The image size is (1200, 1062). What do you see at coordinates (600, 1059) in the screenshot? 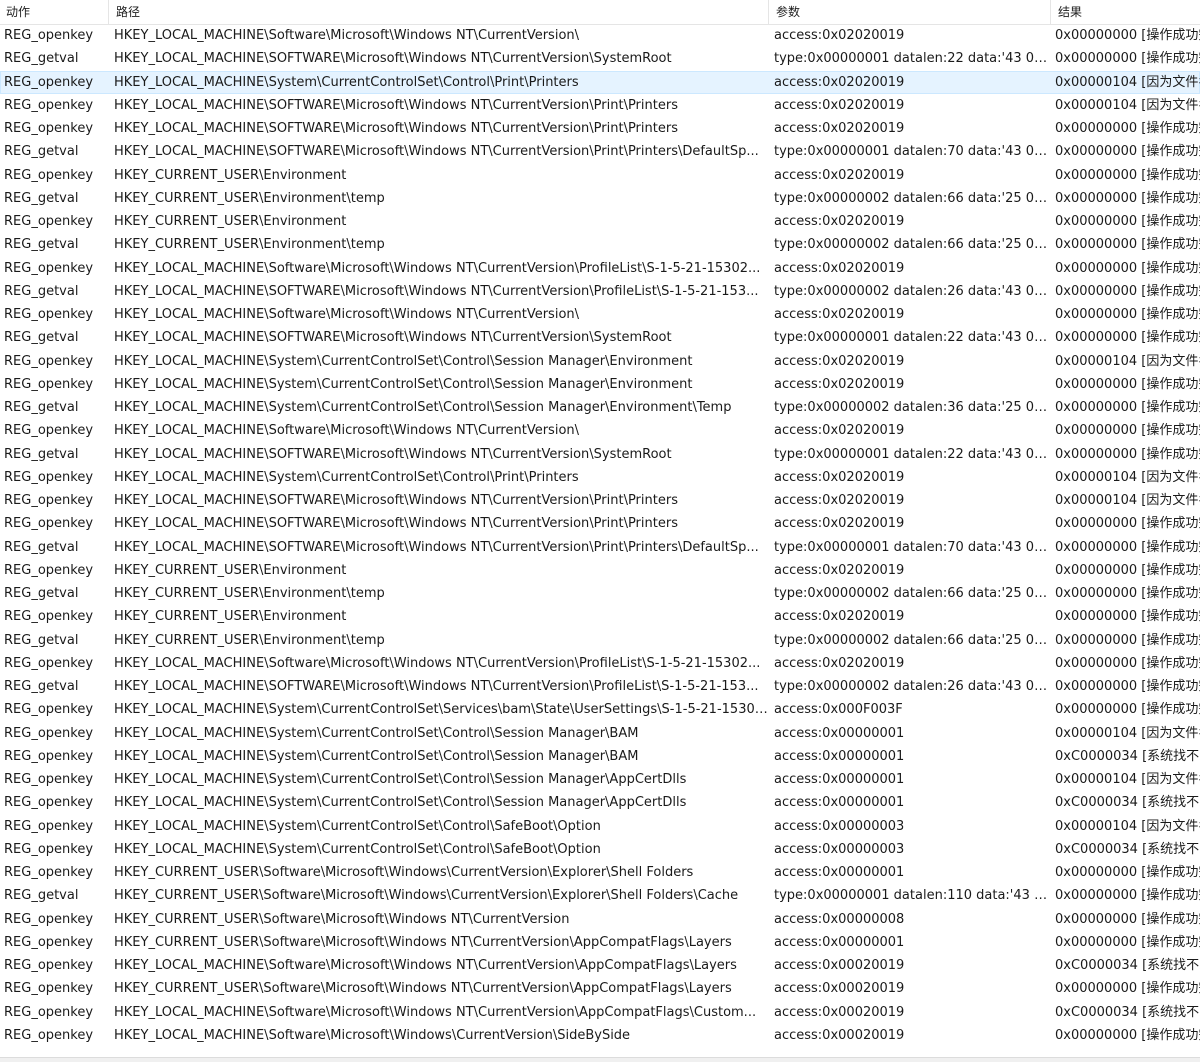
I see `horizontal-scrollbar` at bounding box center [600, 1059].